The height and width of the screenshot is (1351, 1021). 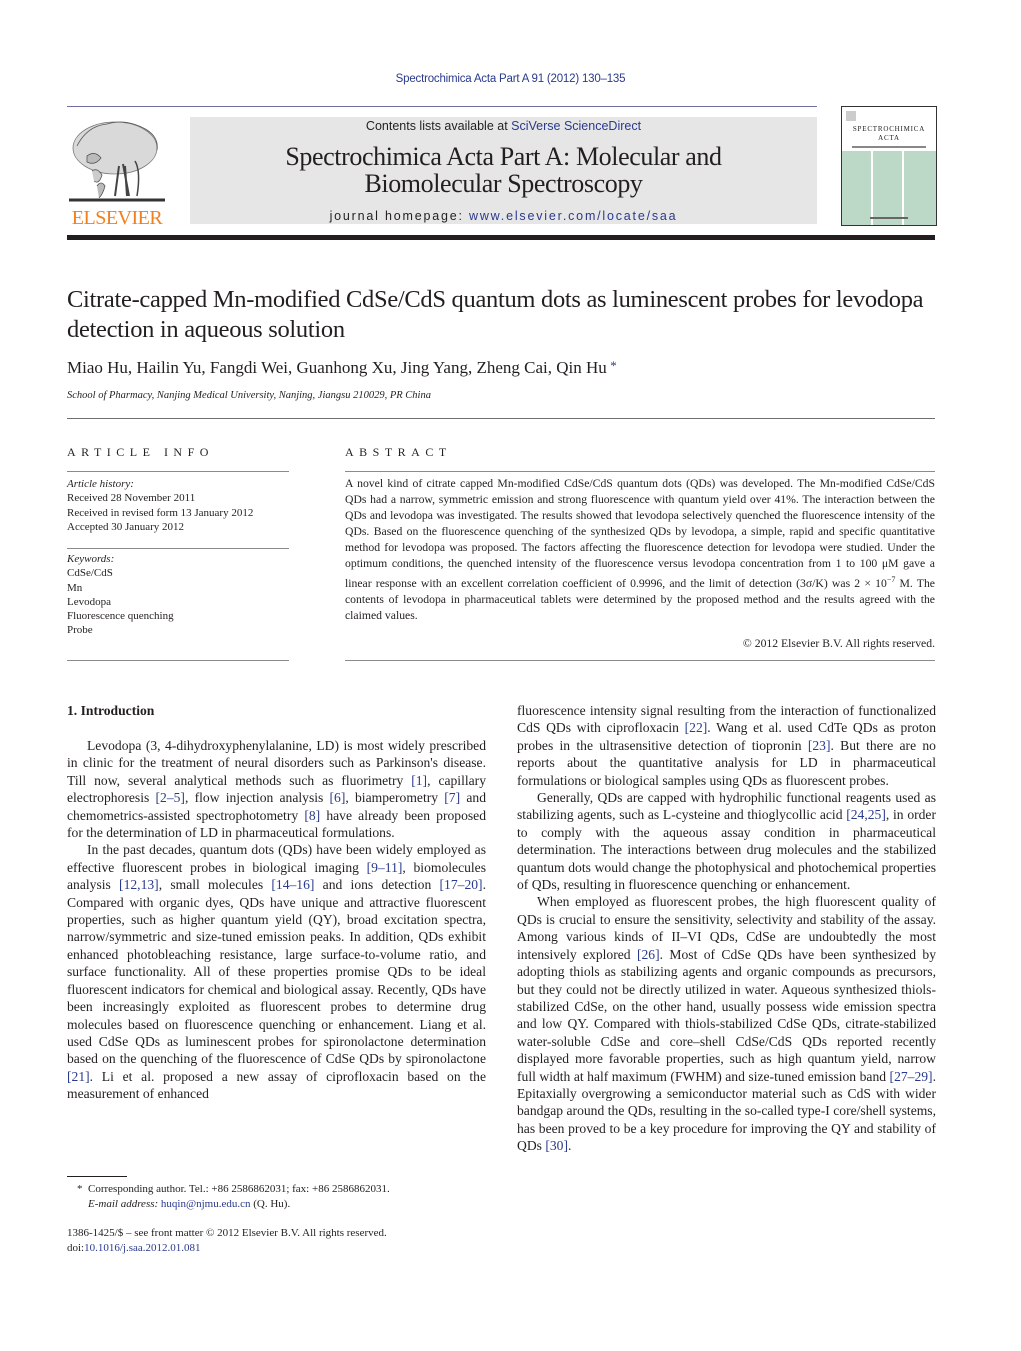 I want to click on paragraph-text: ., so click(x=569, y=1146).